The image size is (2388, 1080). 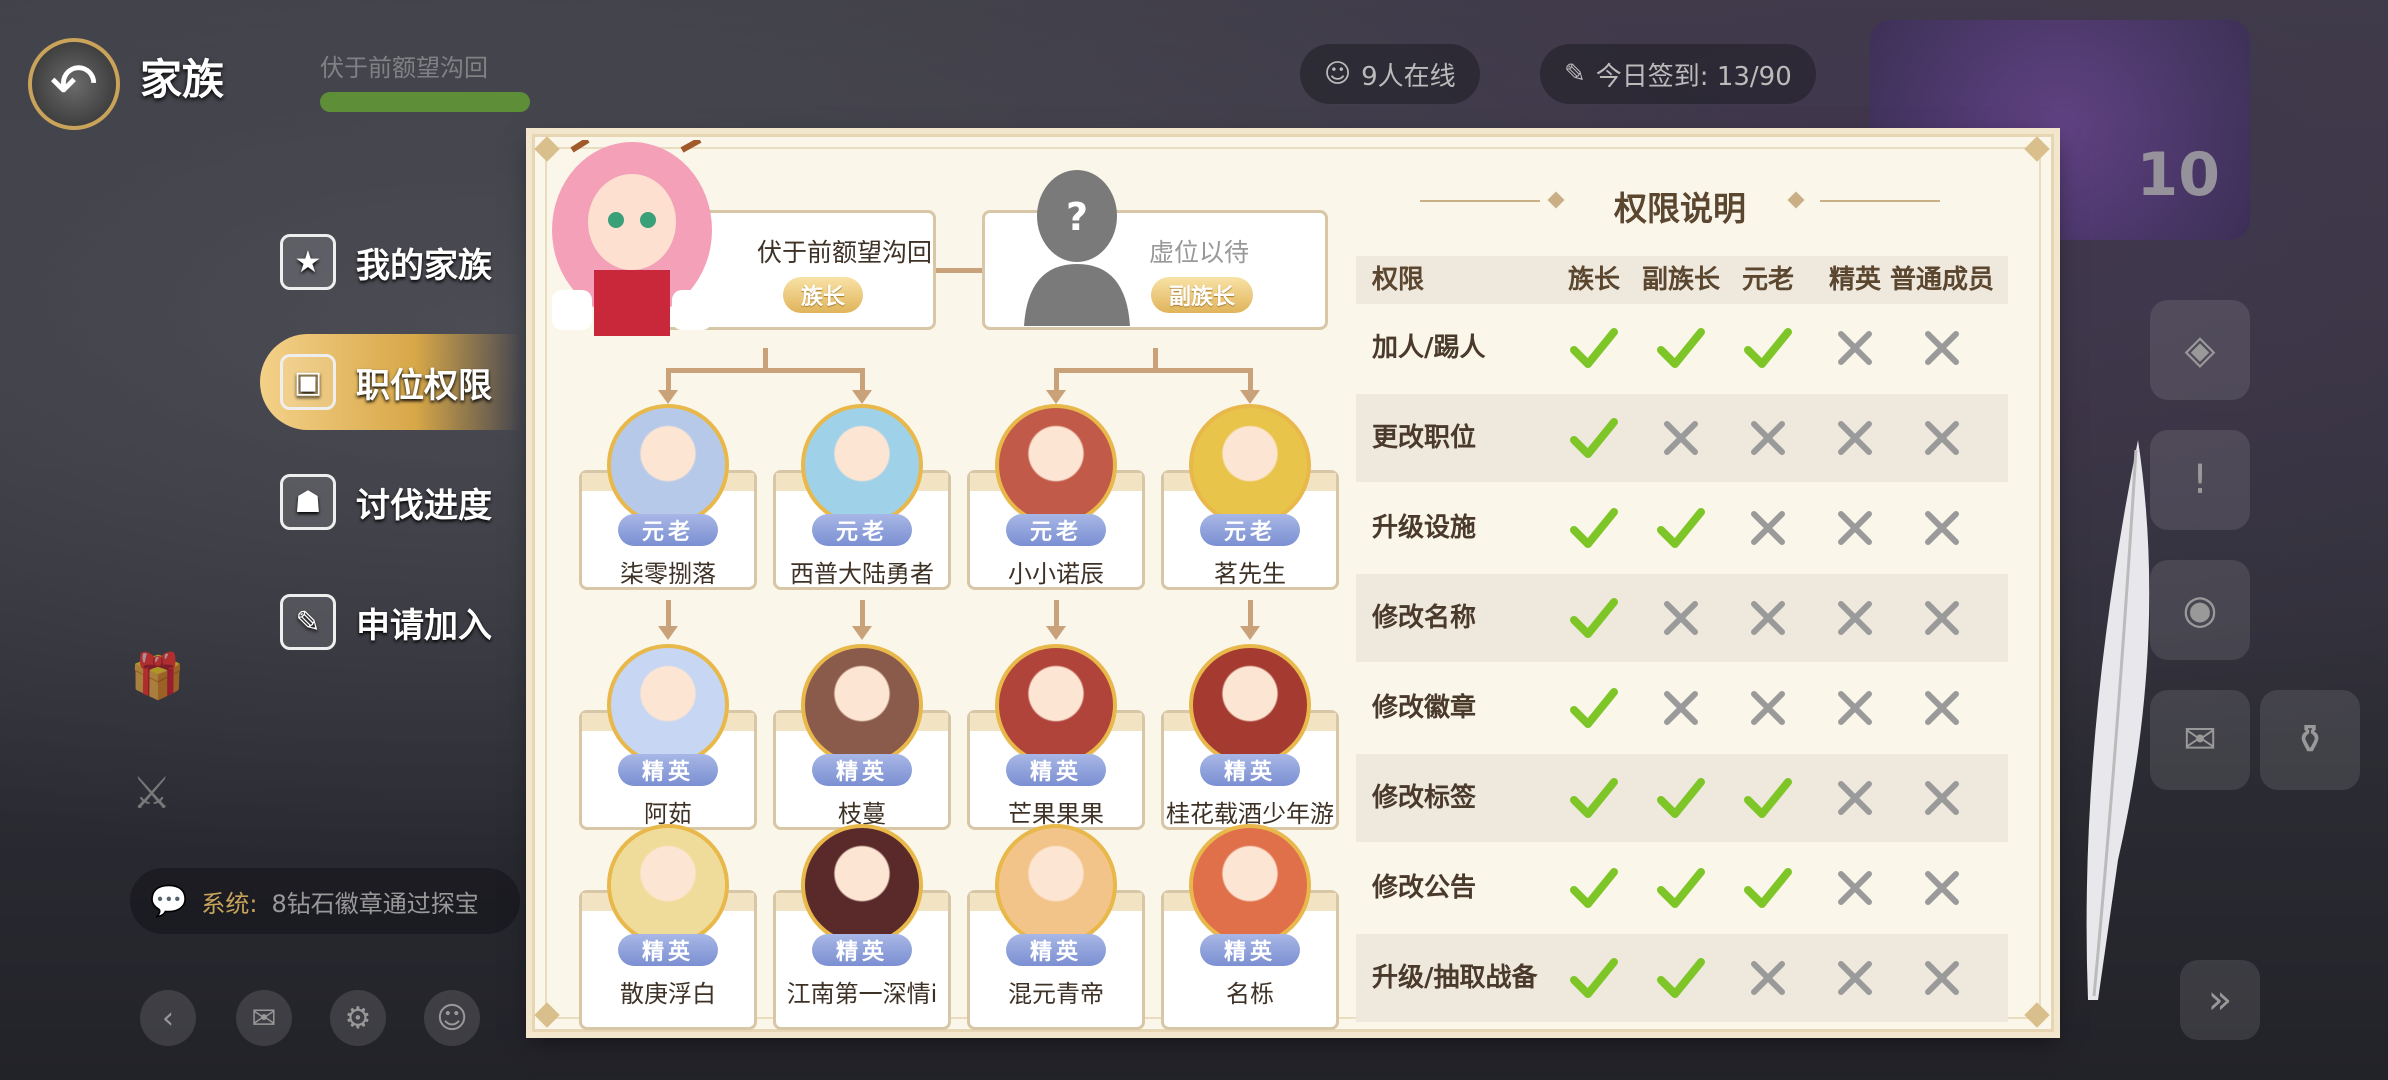 I want to click on event-level: 10, so click(x=2178, y=175).